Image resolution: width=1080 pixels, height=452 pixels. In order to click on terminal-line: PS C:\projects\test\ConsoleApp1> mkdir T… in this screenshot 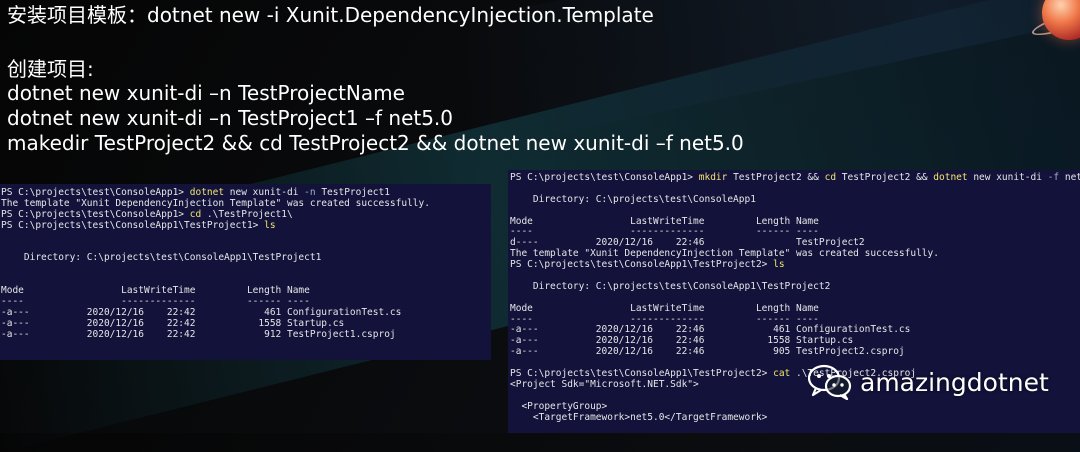, I will do `click(795, 178)`.